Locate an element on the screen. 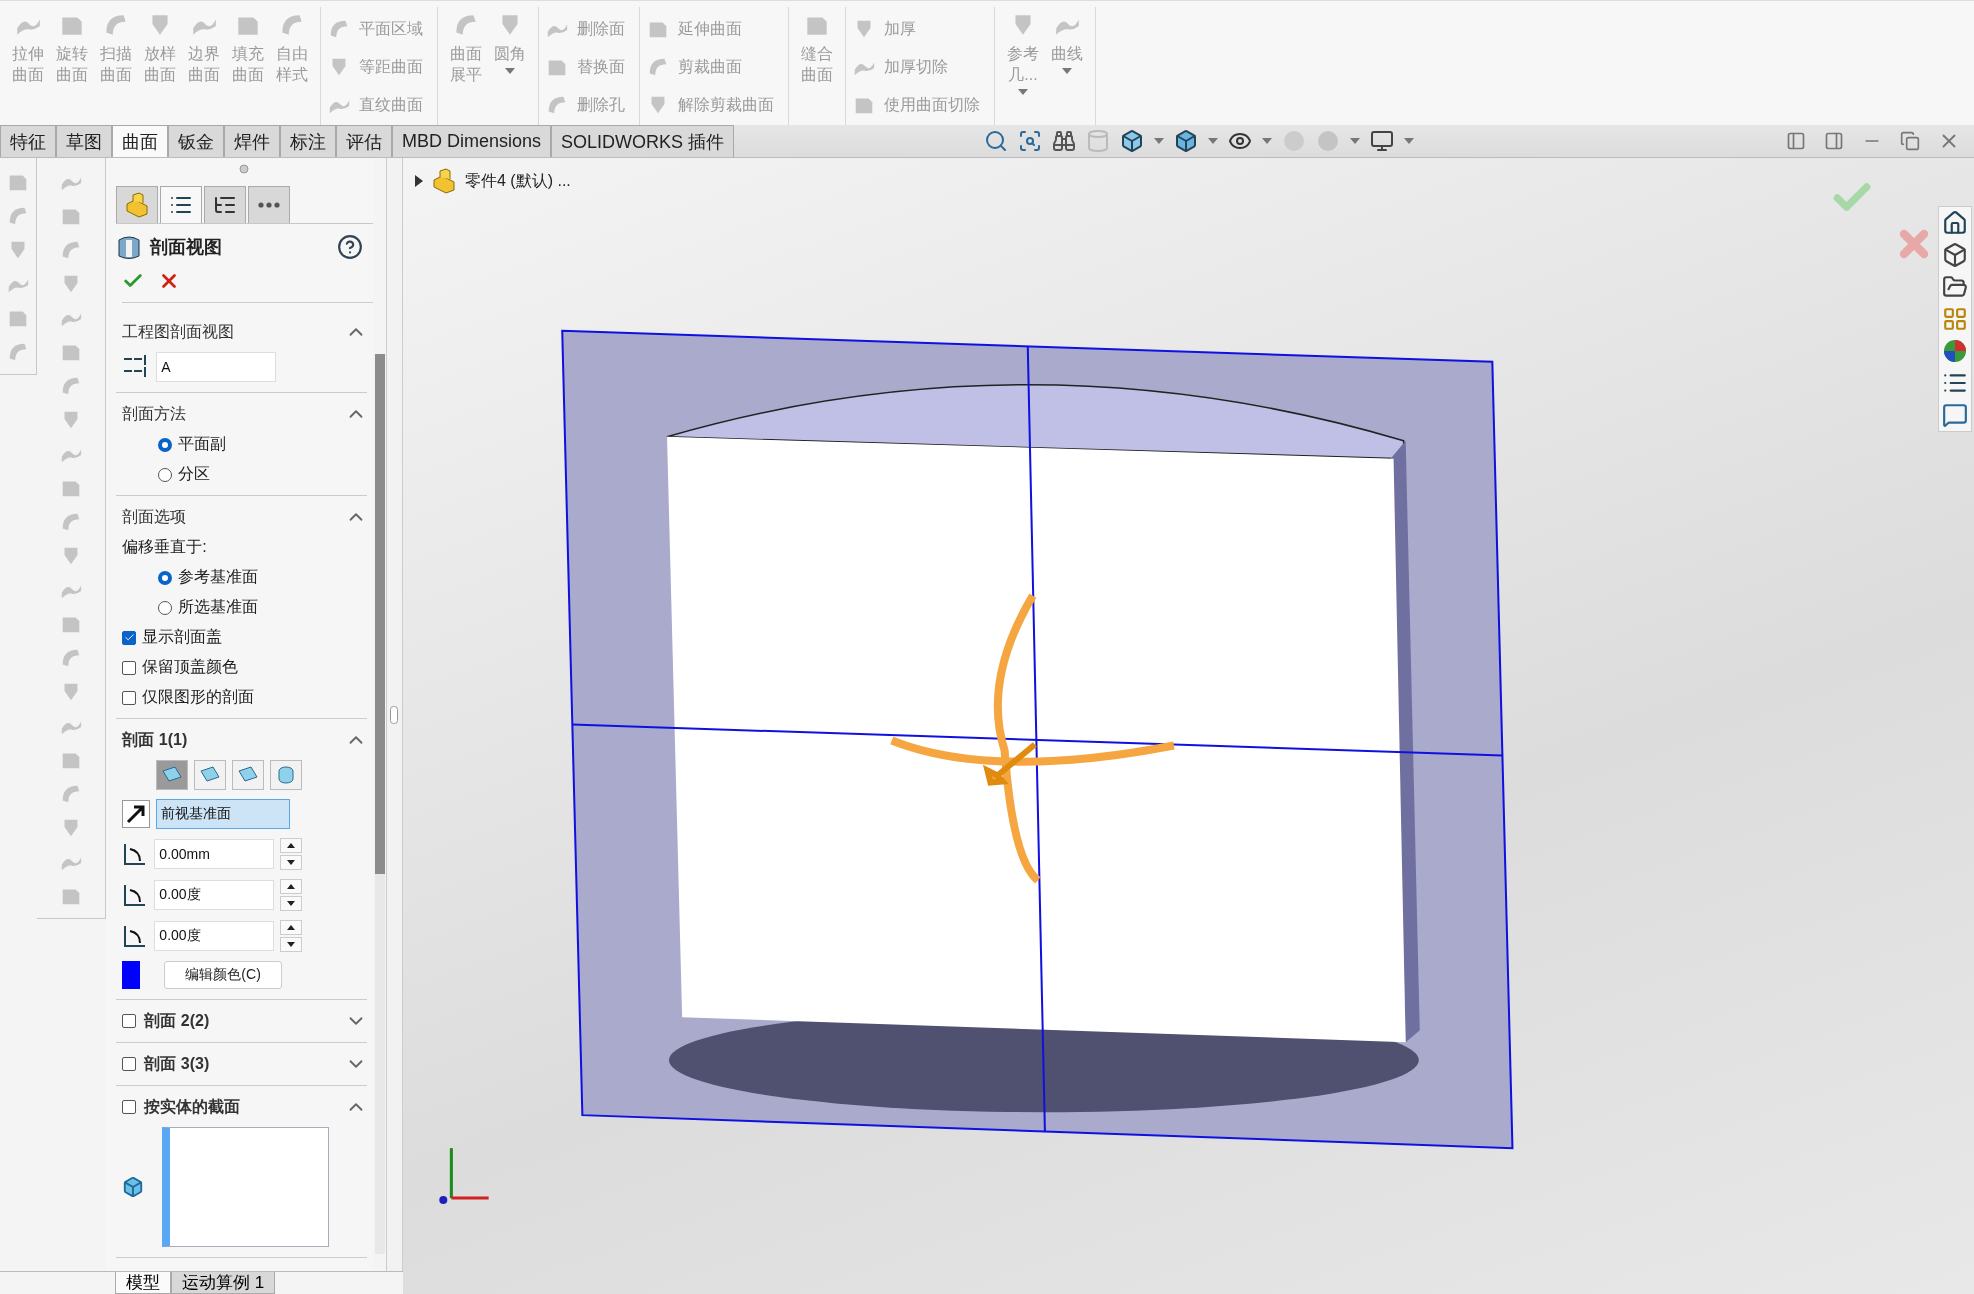 The height and width of the screenshot is (1294, 1974). panel-right-icon is located at coordinates (1834, 141).